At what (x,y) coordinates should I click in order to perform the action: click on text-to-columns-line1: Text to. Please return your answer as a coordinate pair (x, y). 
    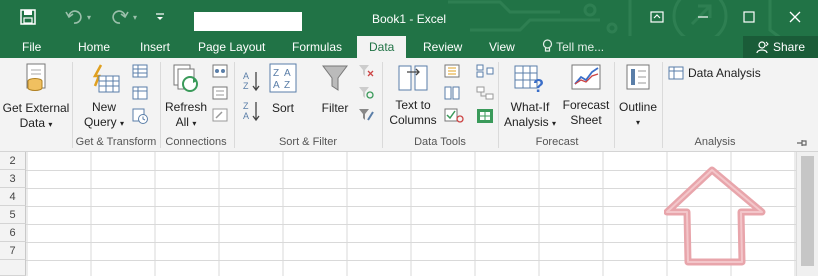
    Looking at the image, I should click on (413, 105).